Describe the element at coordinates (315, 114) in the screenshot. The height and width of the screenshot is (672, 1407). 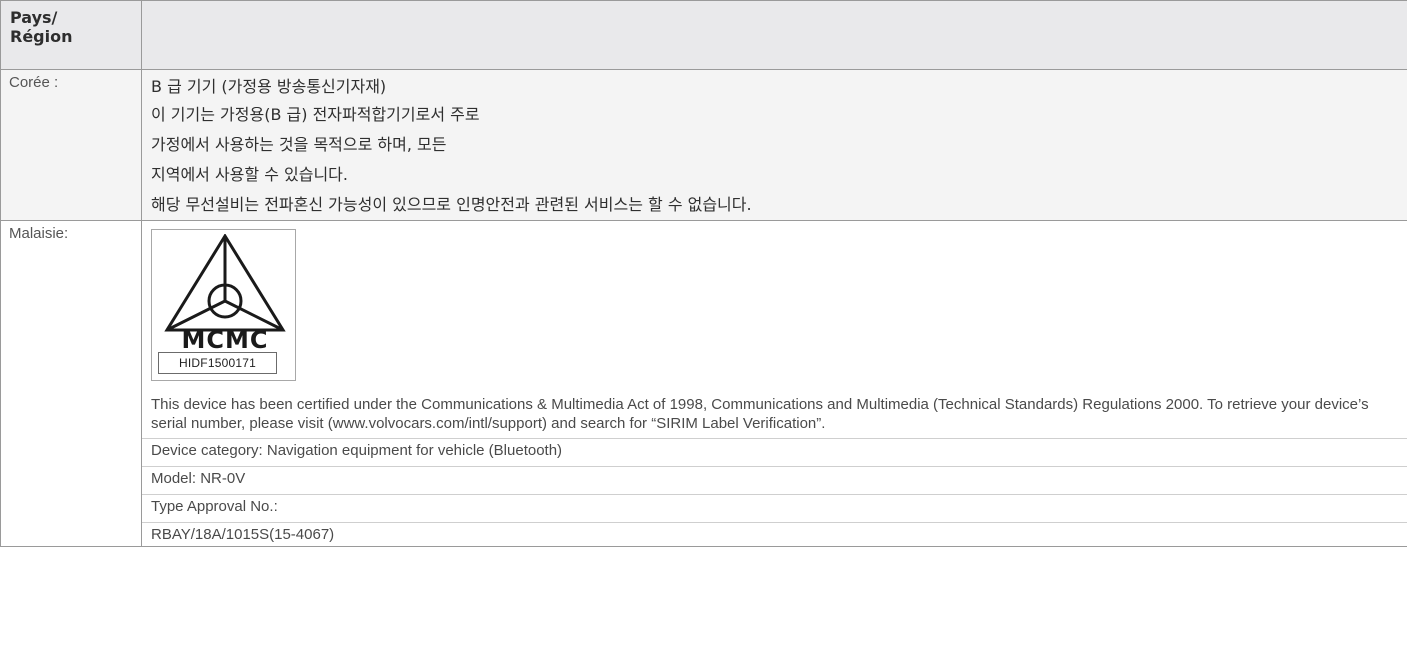
I see `korea-line: 이 기기는 가정용(B 급) 전자파적합기기로서 주로` at that location.